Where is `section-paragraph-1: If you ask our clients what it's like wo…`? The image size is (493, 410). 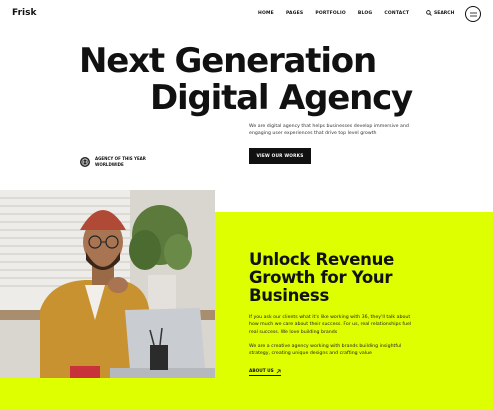 section-paragraph-1: If you ask our clients what it's like wo… is located at coordinates (330, 325).